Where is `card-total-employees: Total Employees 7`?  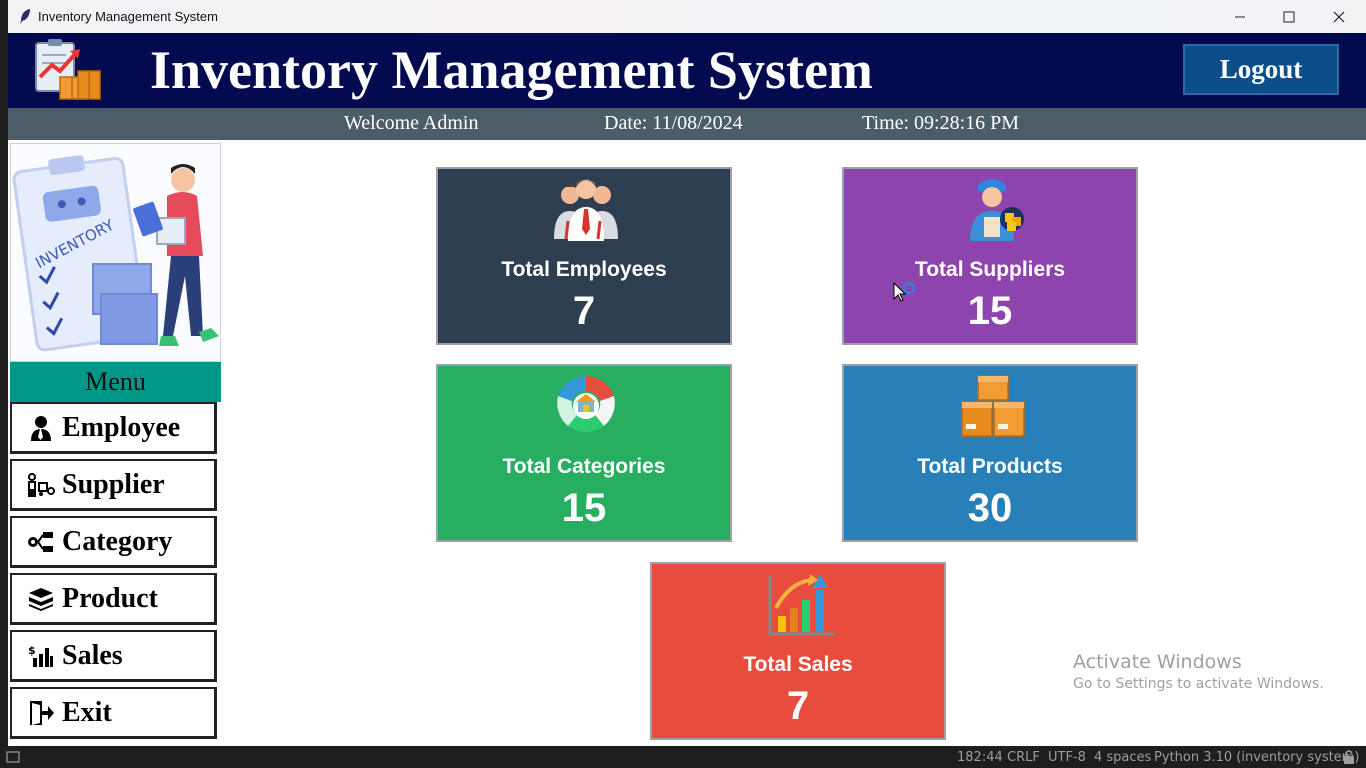 card-total-employees: Total Employees 7 is located at coordinates (584, 256).